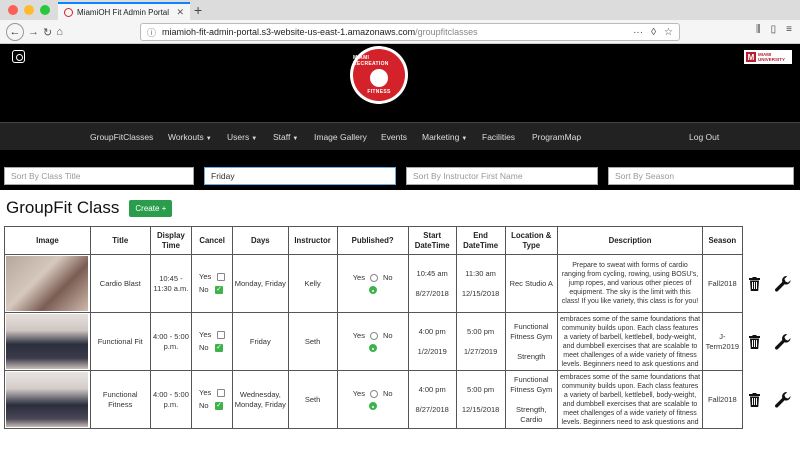 The image size is (800, 474). What do you see at coordinates (340, 137) in the screenshot?
I see `nav-image-gallery: Image Gallery` at bounding box center [340, 137].